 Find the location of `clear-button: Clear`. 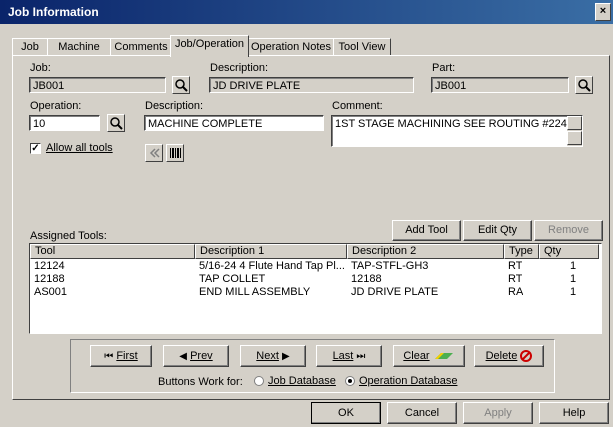

clear-button: Clear is located at coordinates (429, 356).